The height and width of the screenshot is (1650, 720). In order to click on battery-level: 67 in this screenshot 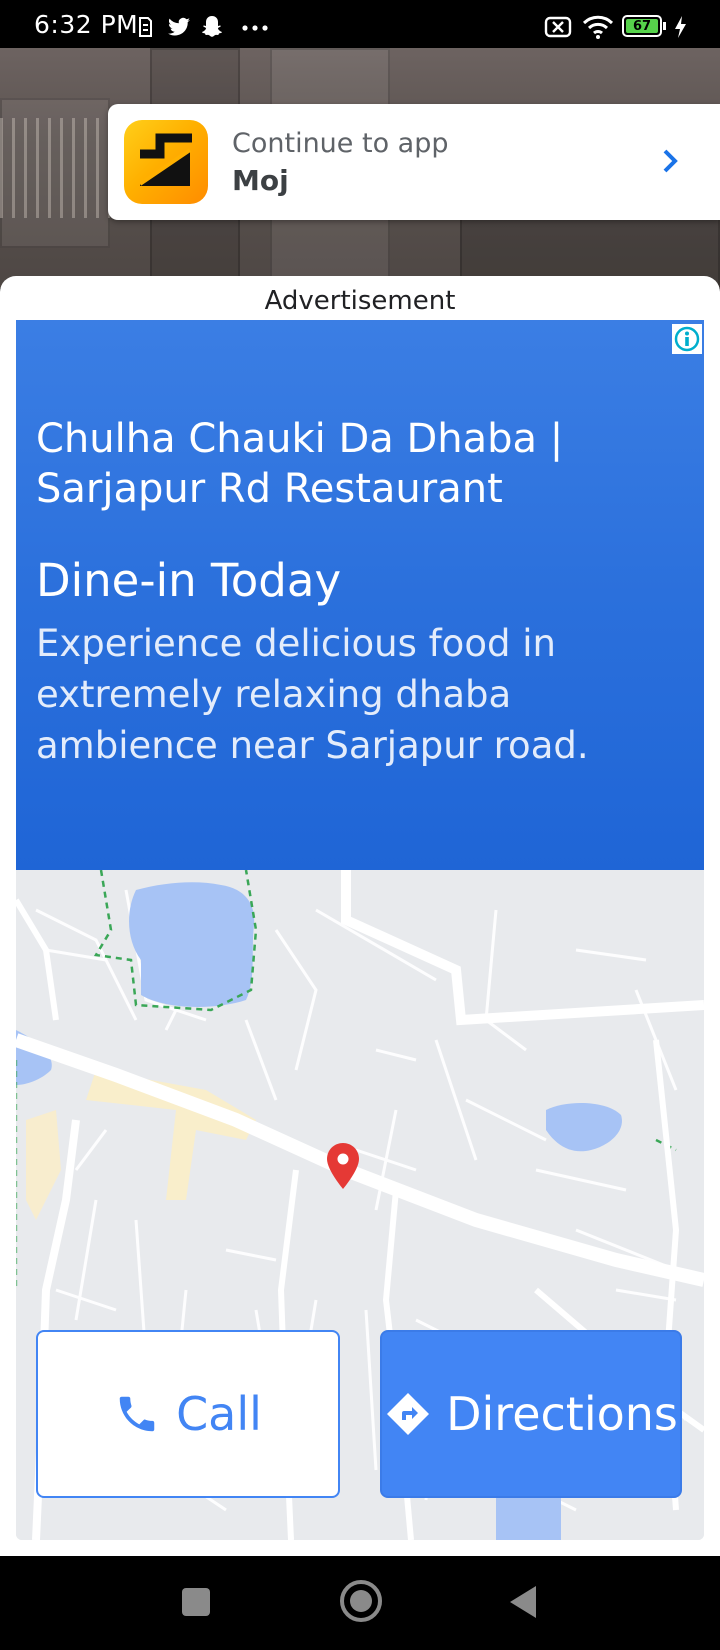, I will do `click(642, 26)`.